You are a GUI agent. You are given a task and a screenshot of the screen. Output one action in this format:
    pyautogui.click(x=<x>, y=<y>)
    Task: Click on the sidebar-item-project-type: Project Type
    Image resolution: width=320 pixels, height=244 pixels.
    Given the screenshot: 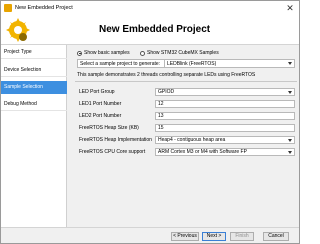 What is the action you would take?
    pyautogui.click(x=34, y=52)
    